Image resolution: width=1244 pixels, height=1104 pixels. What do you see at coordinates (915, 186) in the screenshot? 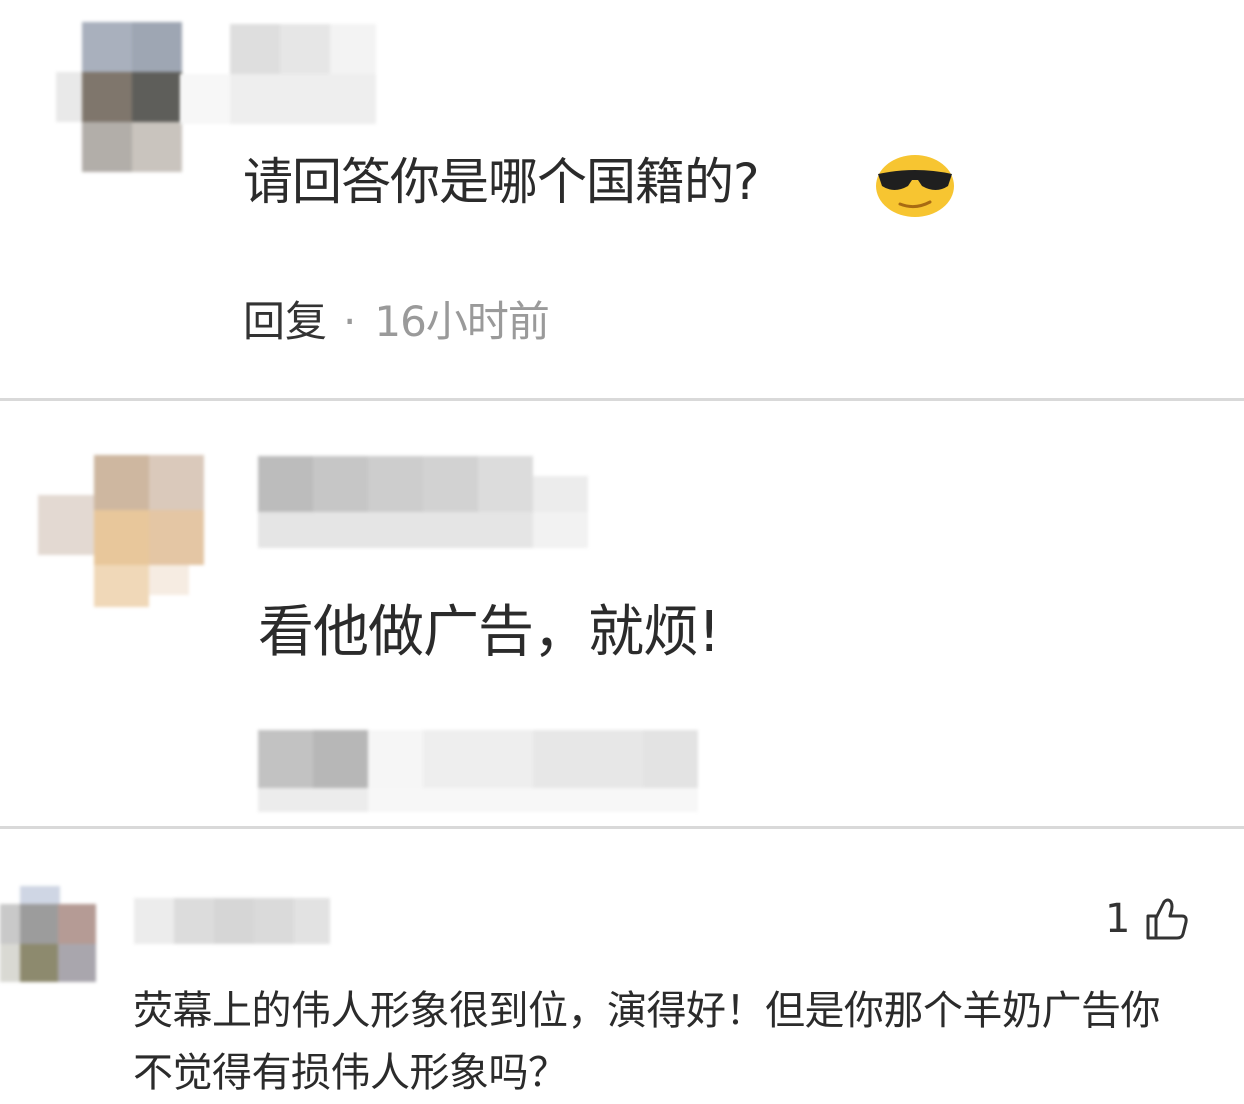
I see `sunglasses-emoji-icon` at bounding box center [915, 186].